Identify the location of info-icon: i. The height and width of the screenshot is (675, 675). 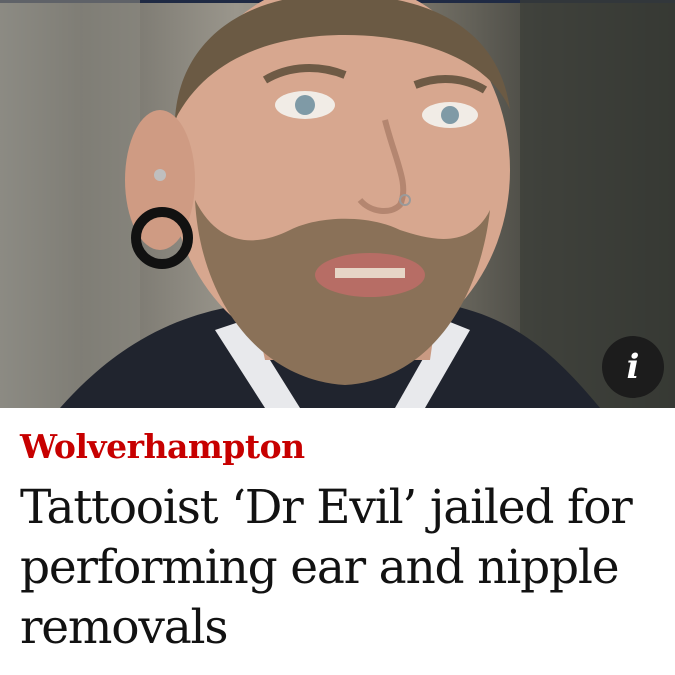
(633, 367).